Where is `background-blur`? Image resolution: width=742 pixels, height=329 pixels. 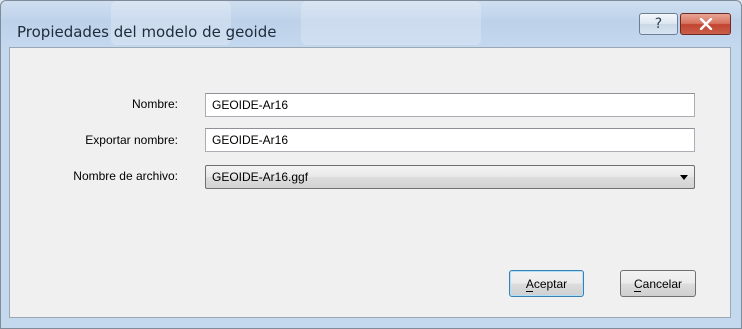 background-blur is located at coordinates (391, 23).